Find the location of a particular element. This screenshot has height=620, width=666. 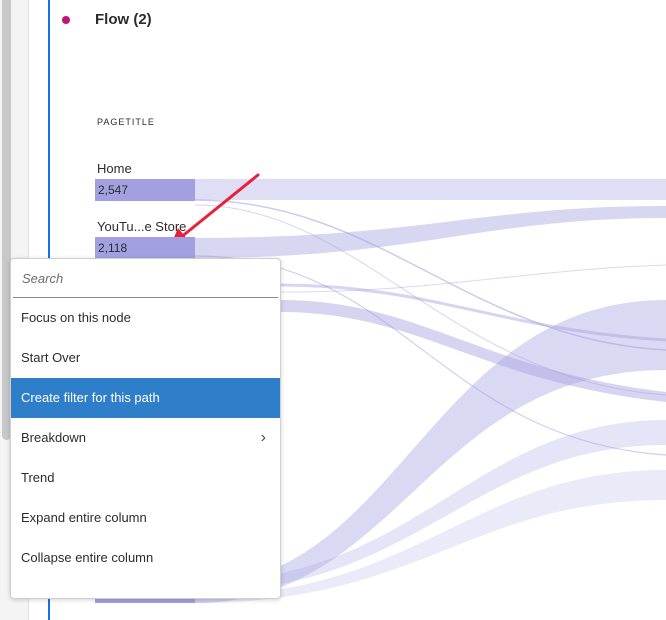

menu-item-trend: Trend is located at coordinates (145, 478).